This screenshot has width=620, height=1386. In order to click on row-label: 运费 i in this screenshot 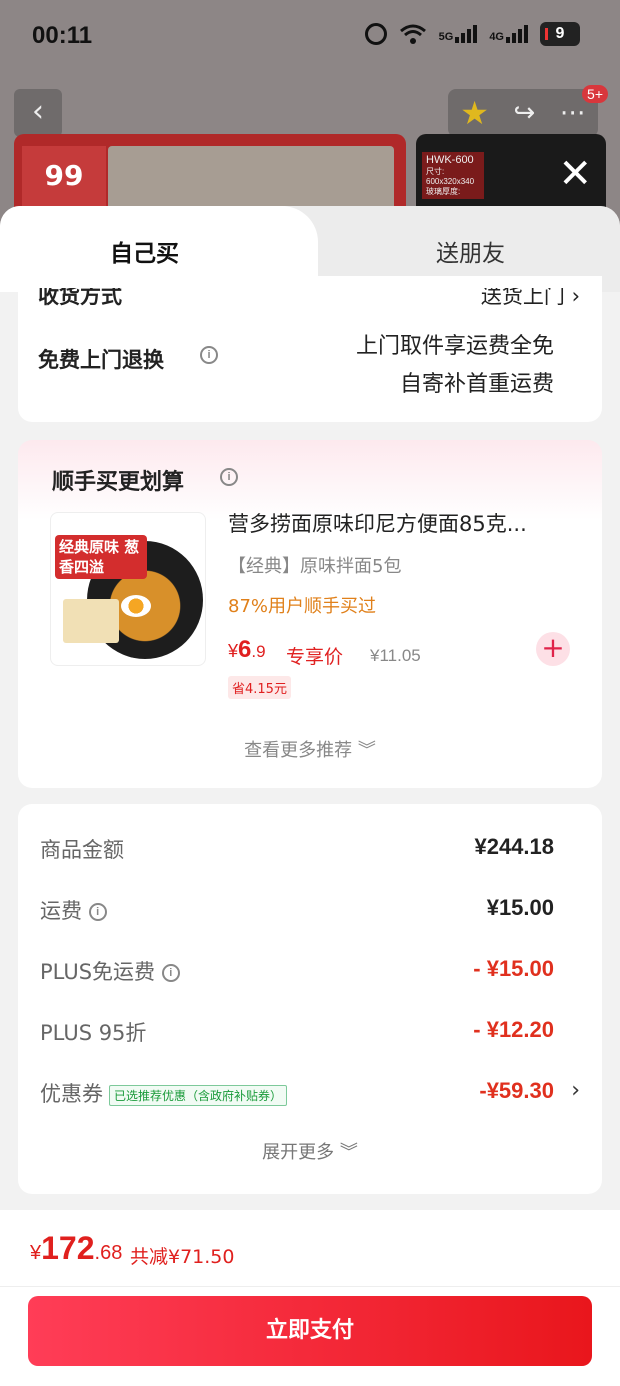, I will do `click(73, 910)`.